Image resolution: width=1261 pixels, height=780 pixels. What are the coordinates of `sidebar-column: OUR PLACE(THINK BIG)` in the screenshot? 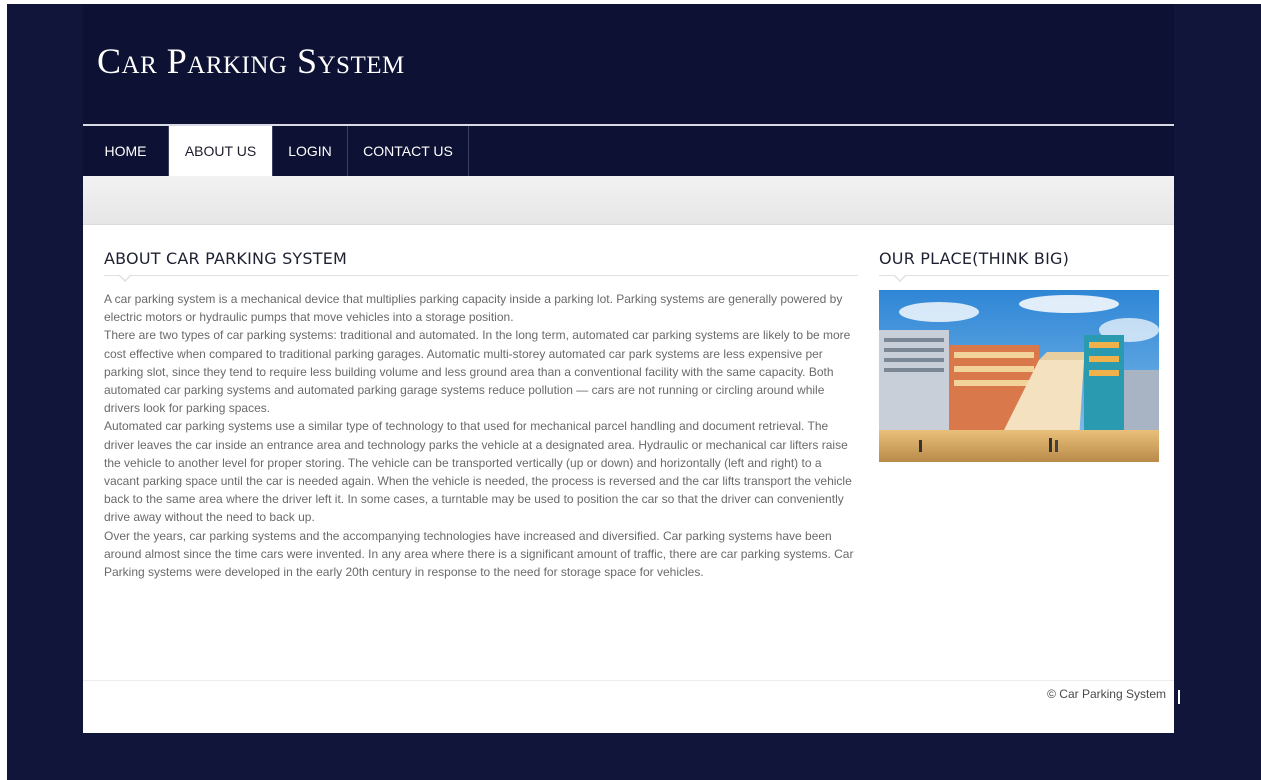 It's located at (1024, 353).